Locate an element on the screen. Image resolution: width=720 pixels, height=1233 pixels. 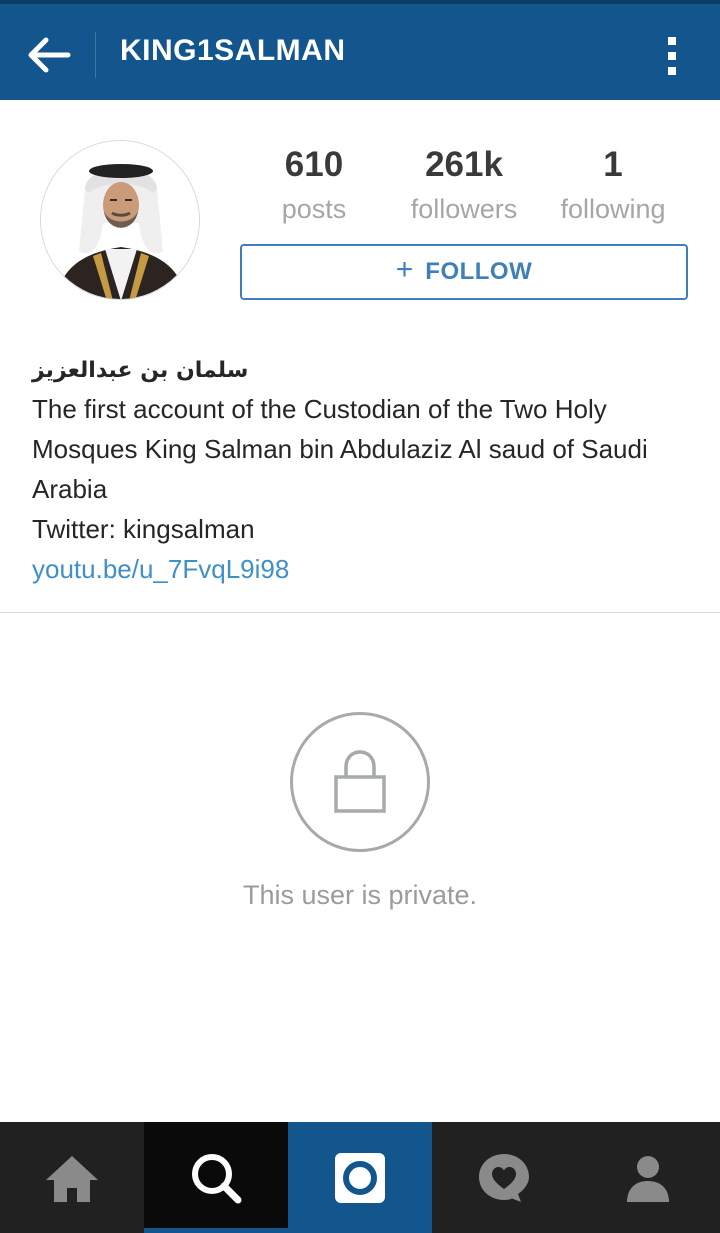
back-arrow-icon is located at coordinates (49, 55).